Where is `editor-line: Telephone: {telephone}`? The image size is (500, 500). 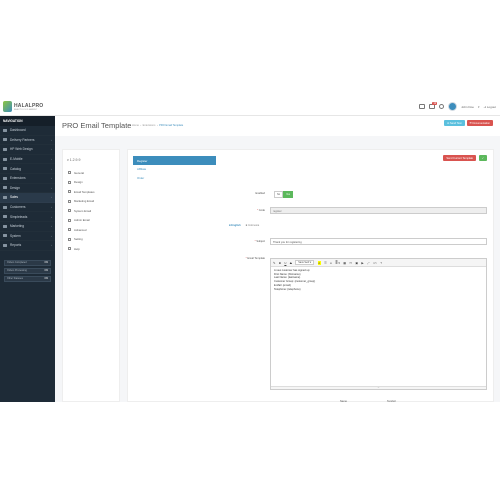
editor-line: Telephone: {telephone} is located at coordinates (287, 289).